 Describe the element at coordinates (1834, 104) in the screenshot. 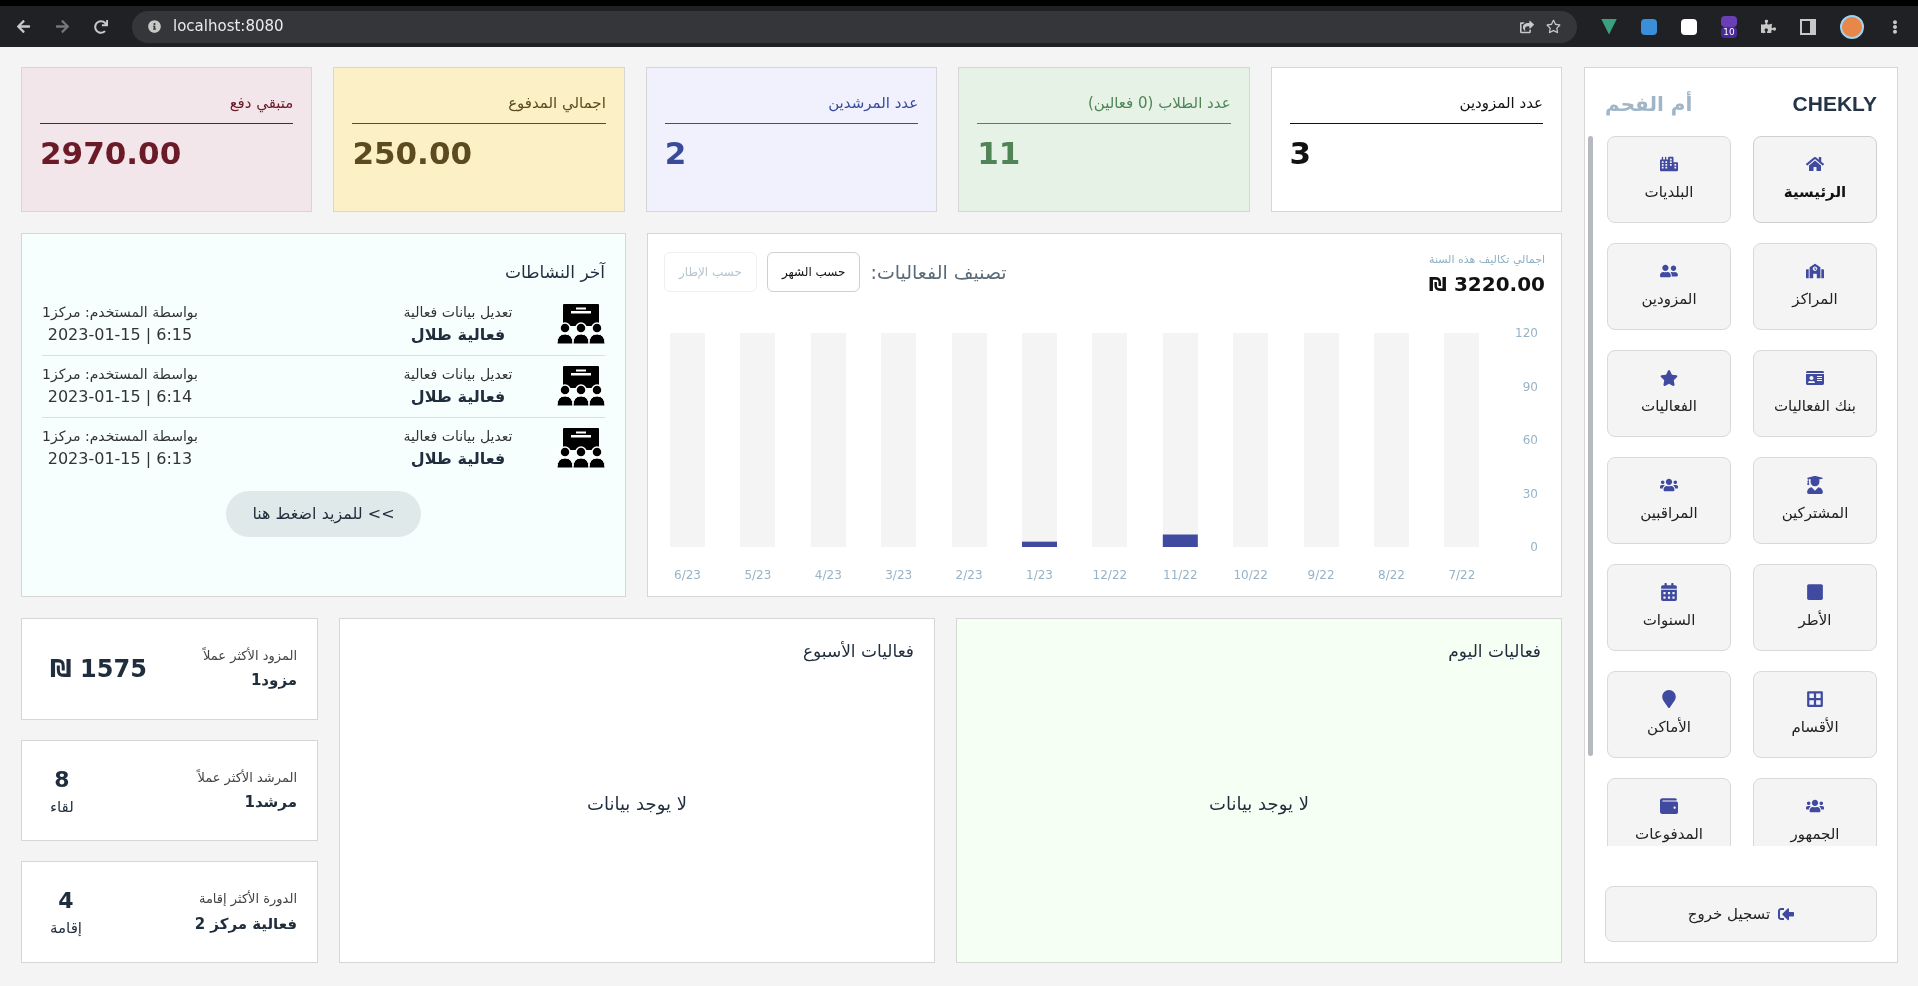

I see `brand-name: CHEKLY` at that location.